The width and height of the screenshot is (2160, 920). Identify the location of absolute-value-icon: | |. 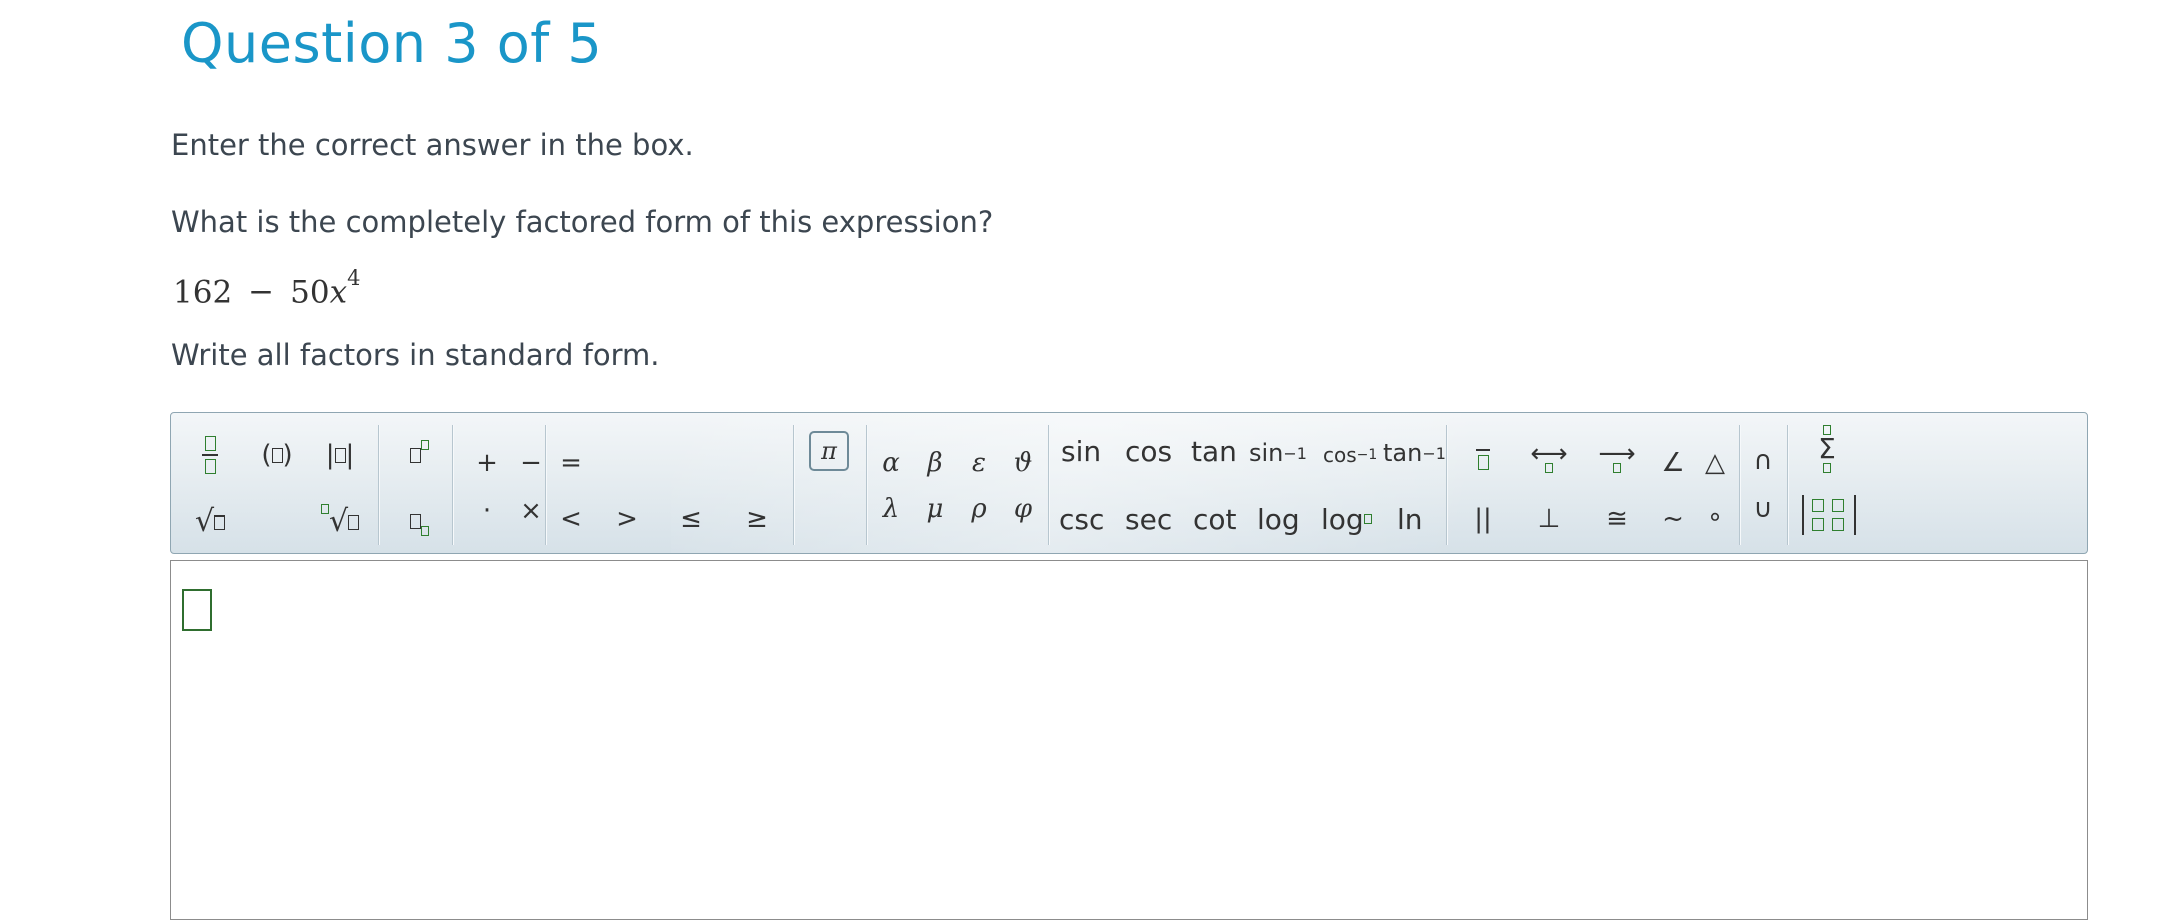
(340, 455).